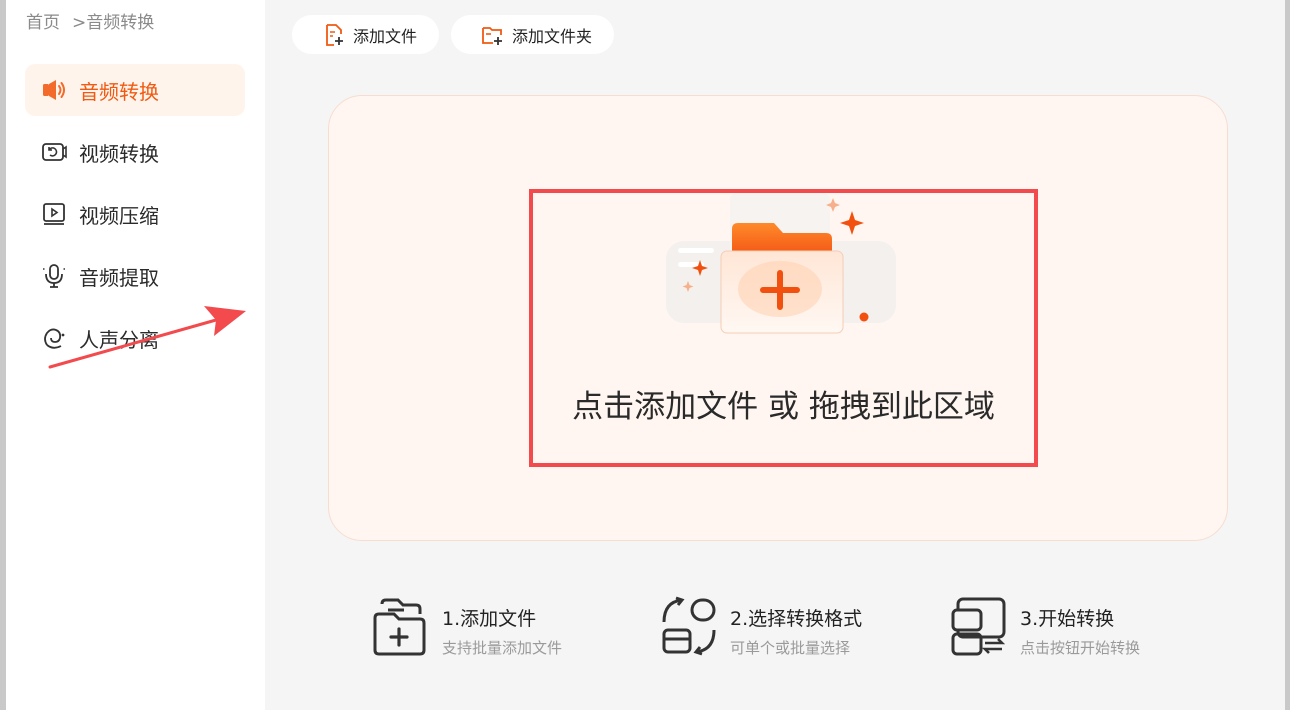 Image resolution: width=1290 pixels, height=710 pixels. What do you see at coordinates (489, 619) in the screenshot?
I see `step-title: 1.添加文件` at bounding box center [489, 619].